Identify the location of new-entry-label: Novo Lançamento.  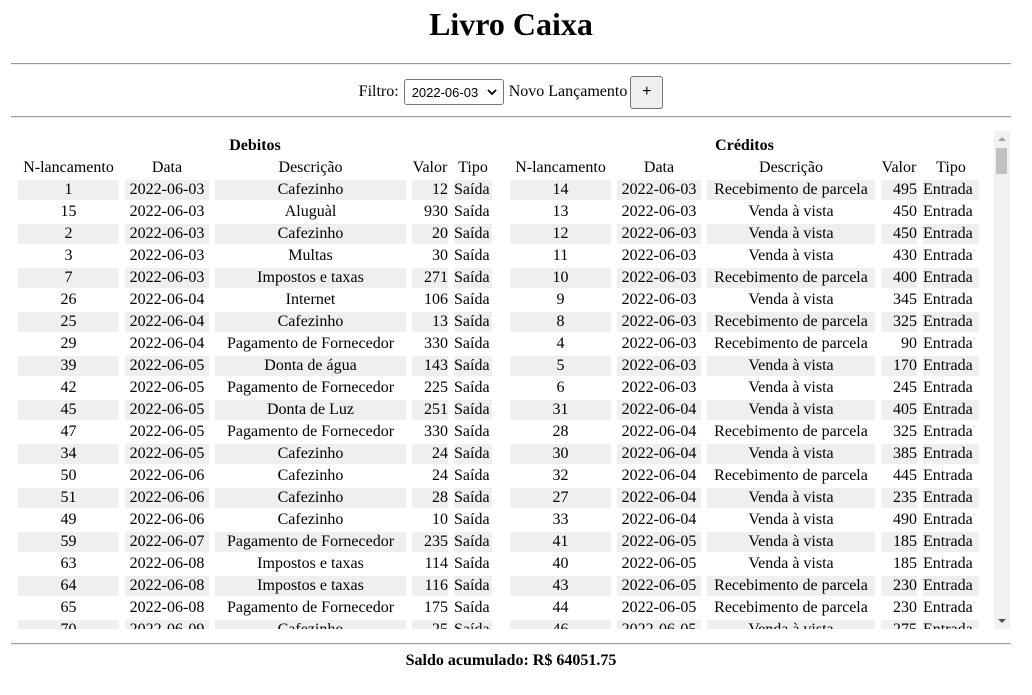
(568, 91).